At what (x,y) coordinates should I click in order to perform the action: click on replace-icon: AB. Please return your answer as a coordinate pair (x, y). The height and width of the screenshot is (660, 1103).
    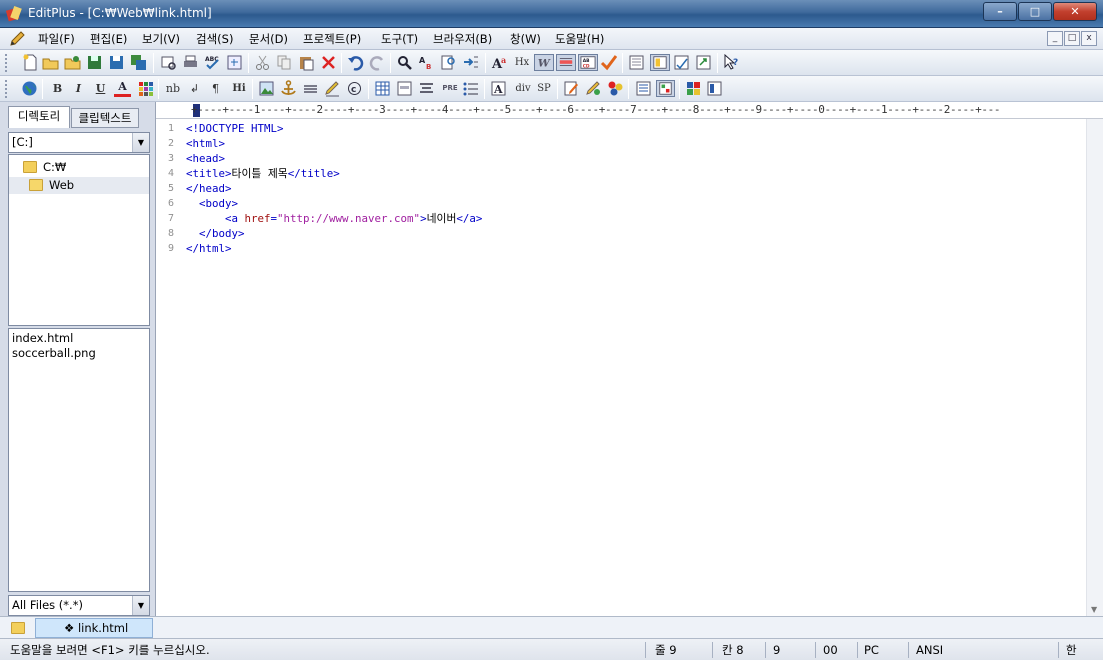
    Looking at the image, I should click on (426, 62).